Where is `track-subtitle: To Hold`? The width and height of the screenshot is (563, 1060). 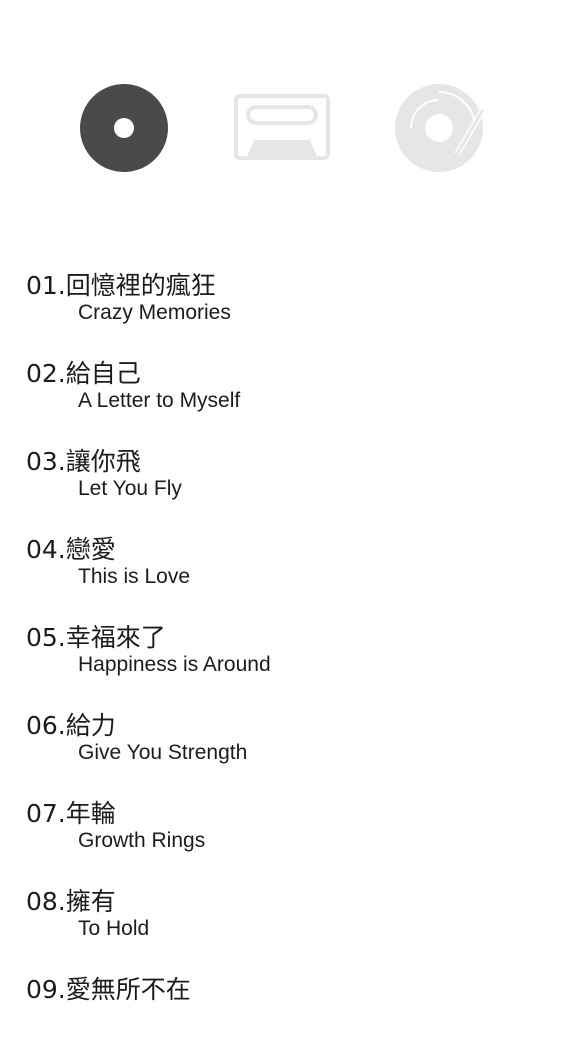 track-subtitle: To Hold is located at coordinates (114, 928).